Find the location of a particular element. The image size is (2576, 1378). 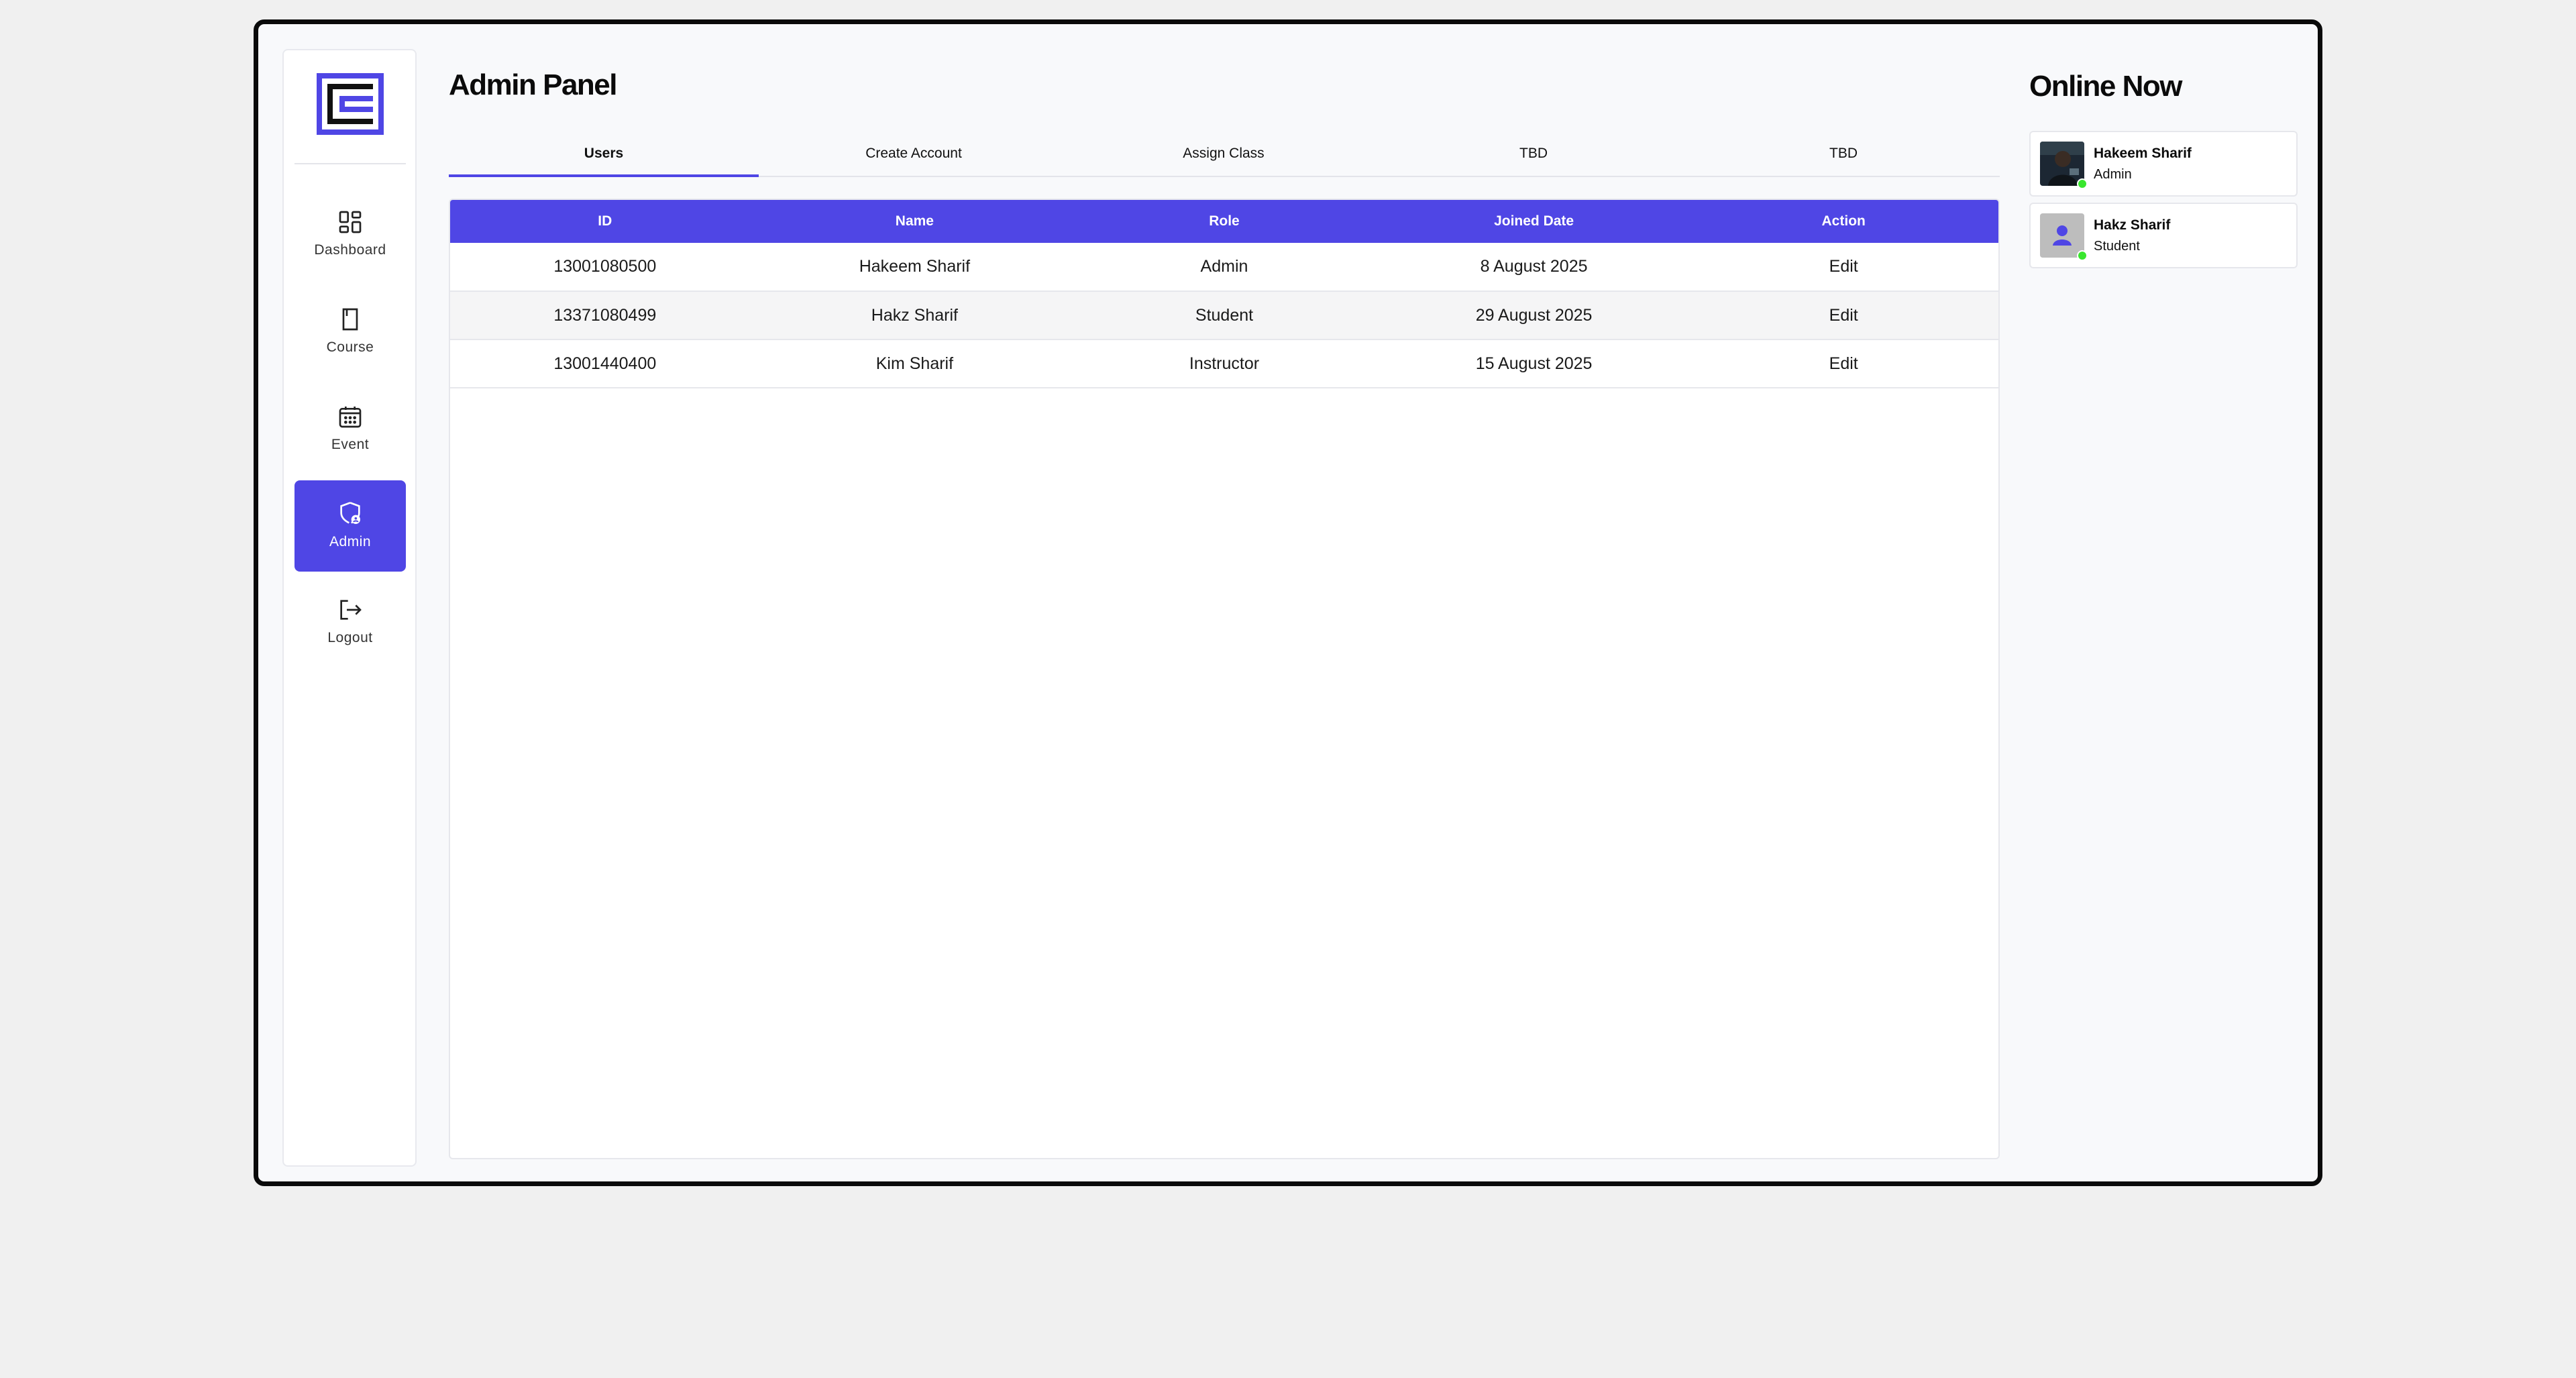

sidebar: Dashboard Course Event Admin Logout is located at coordinates (349, 608).